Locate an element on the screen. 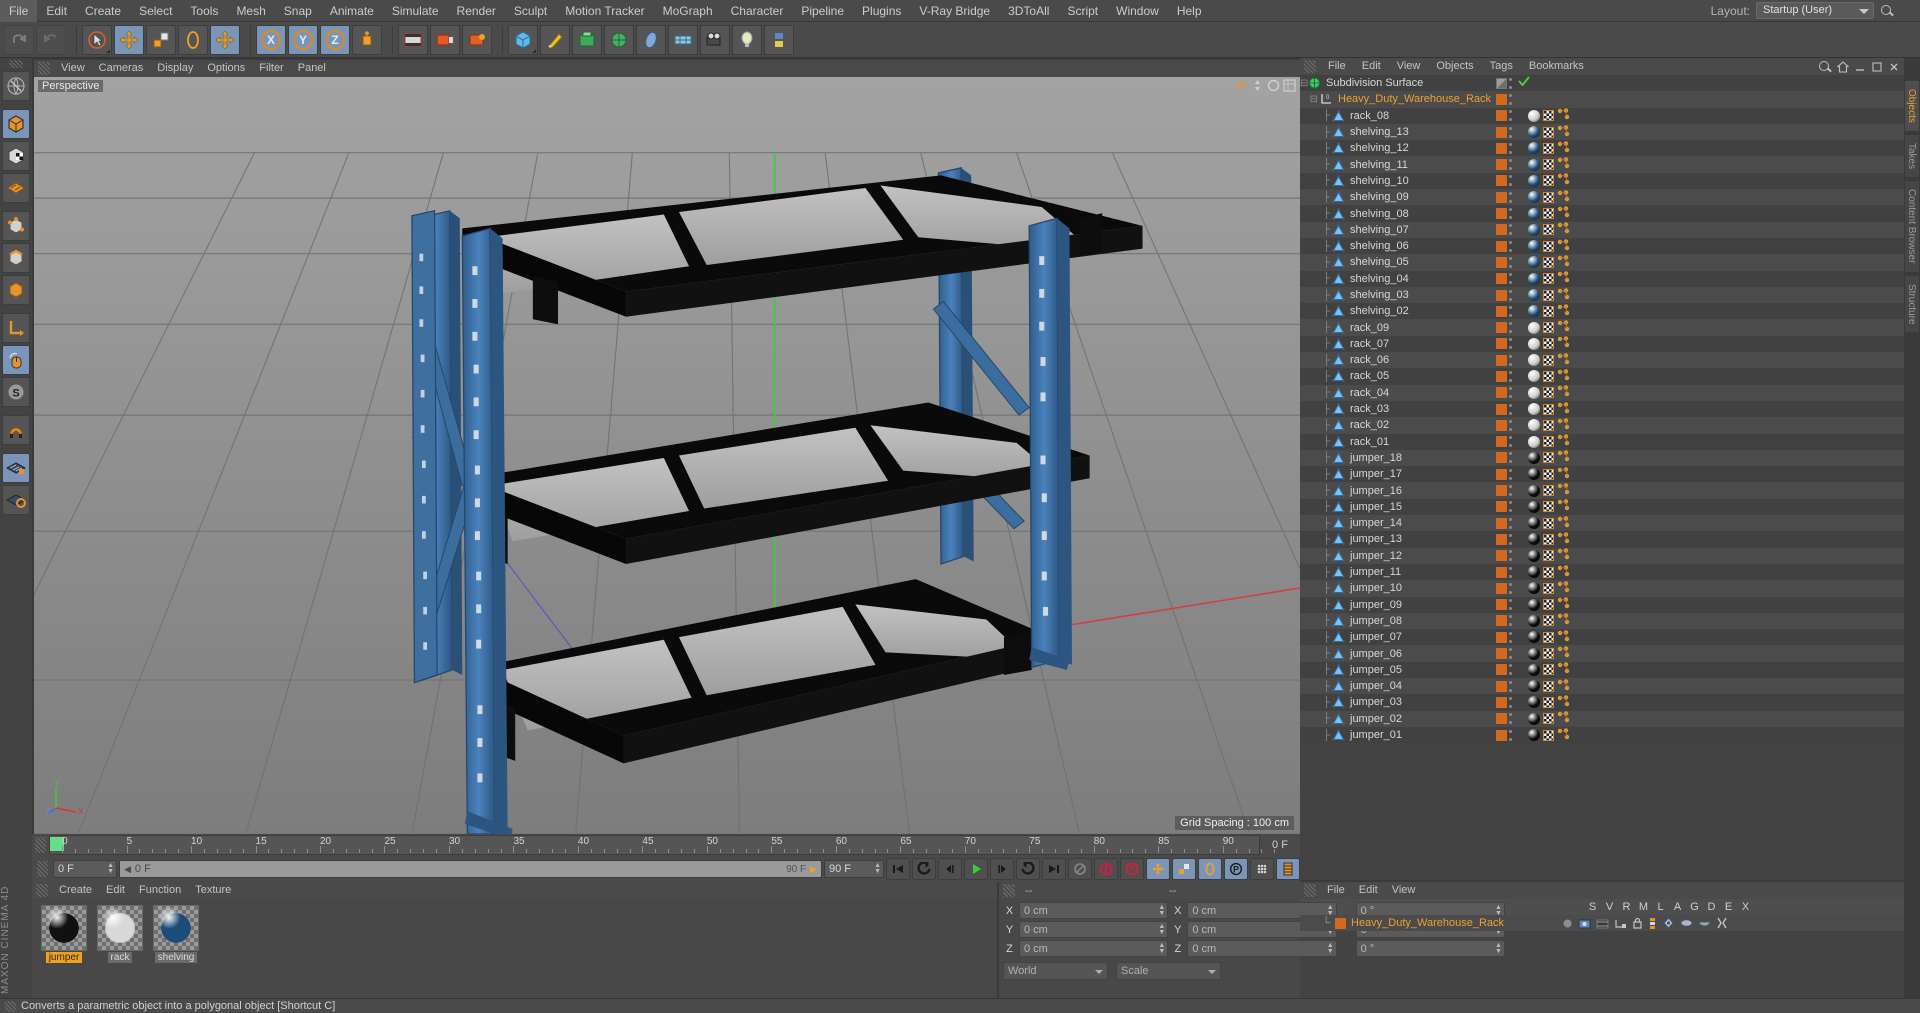 This screenshot has width=1920, height=1013. object-name: rack_07 is located at coordinates (1369, 344).